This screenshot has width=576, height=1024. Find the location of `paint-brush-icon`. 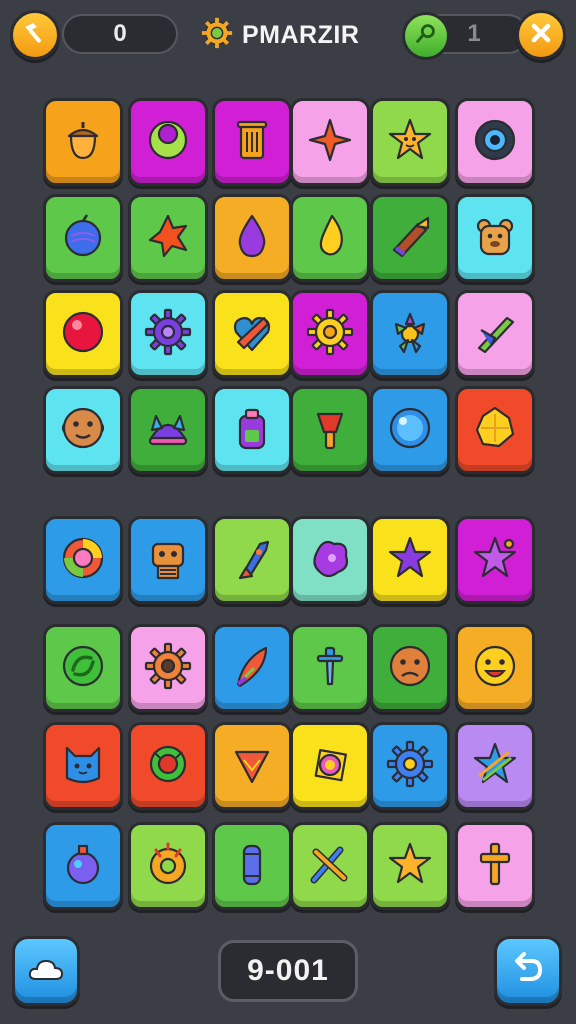

paint-brush-icon is located at coordinates (410, 238).